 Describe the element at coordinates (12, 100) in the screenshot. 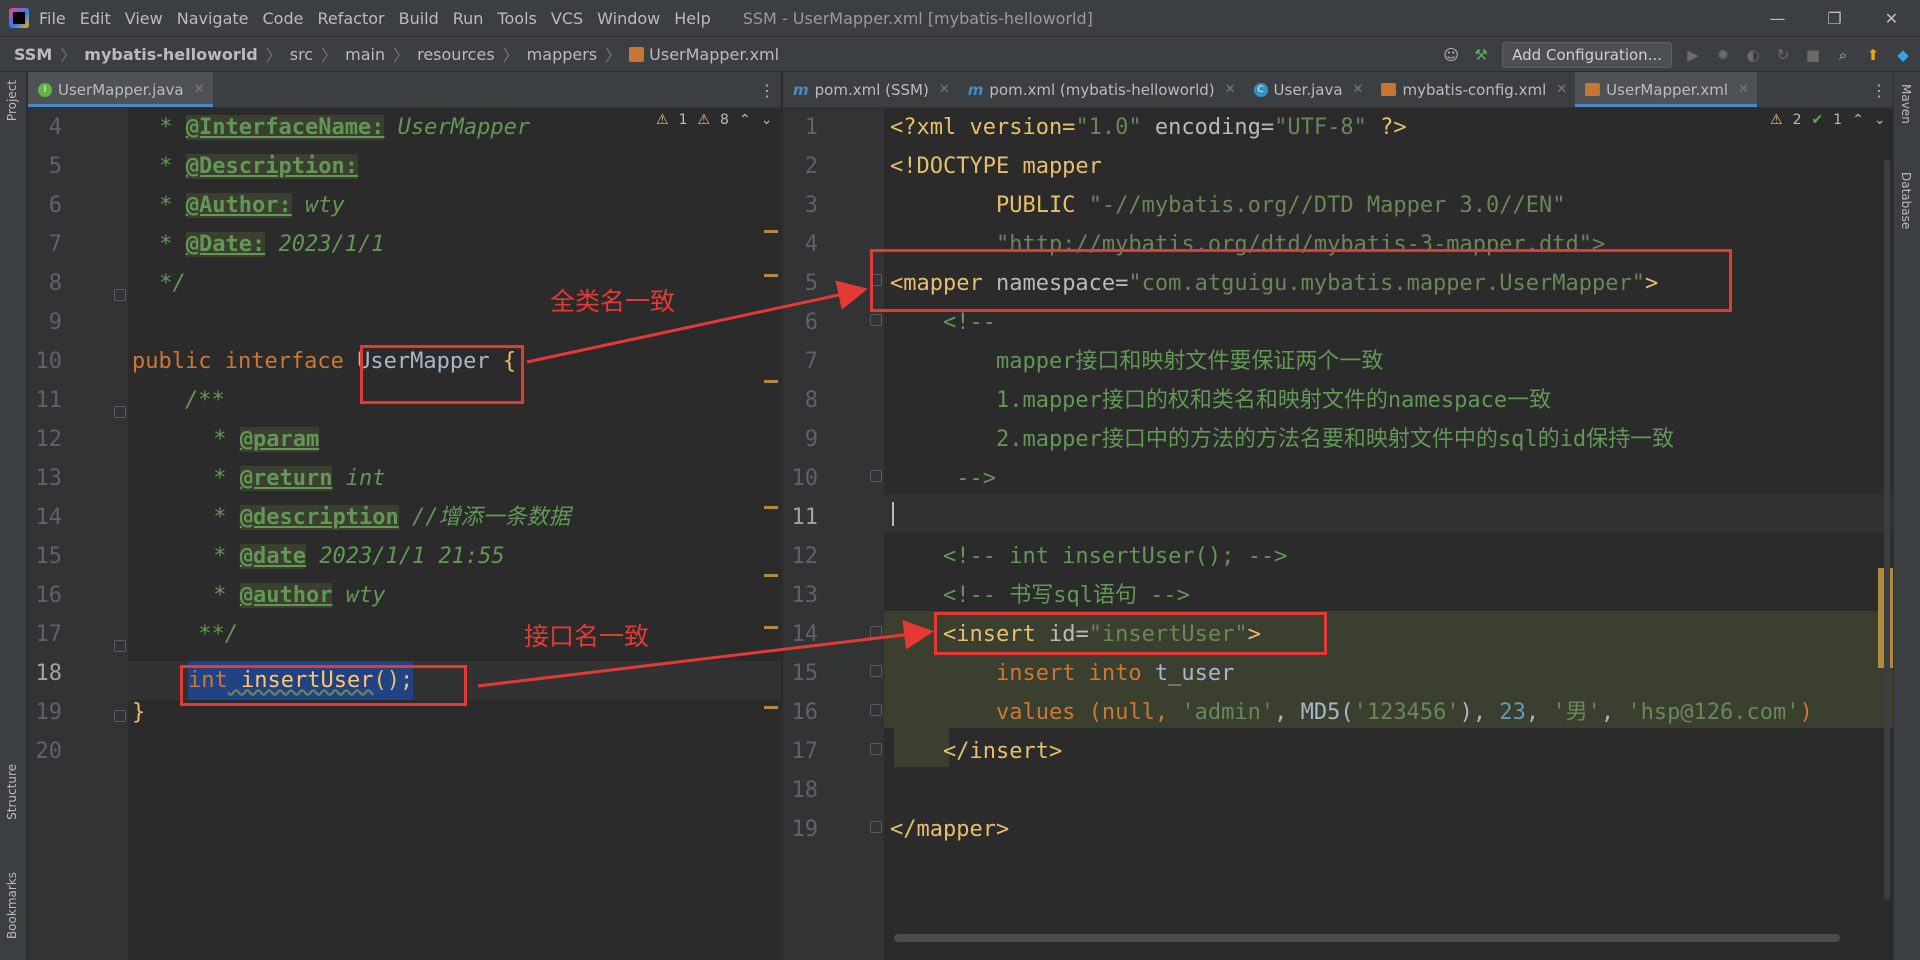

I see `project-tool-button: Project` at that location.